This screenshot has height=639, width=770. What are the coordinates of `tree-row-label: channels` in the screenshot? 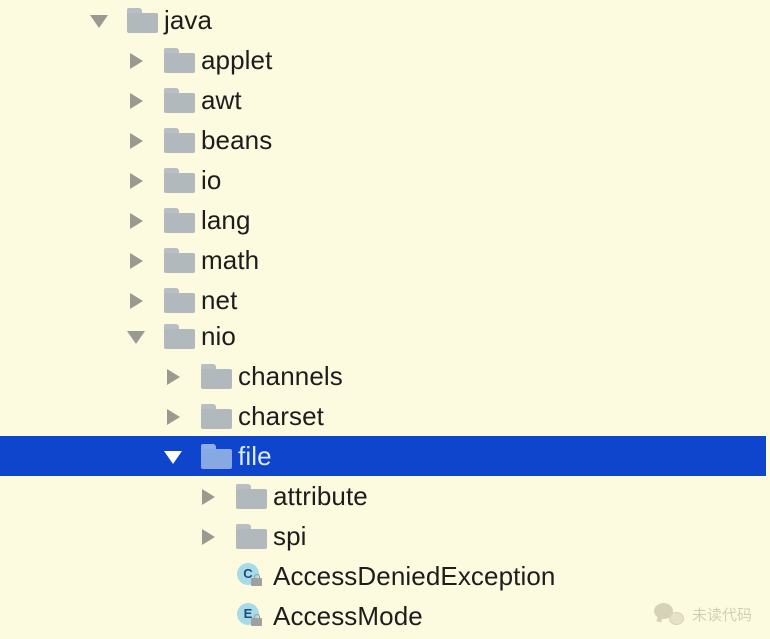 It's located at (290, 375).